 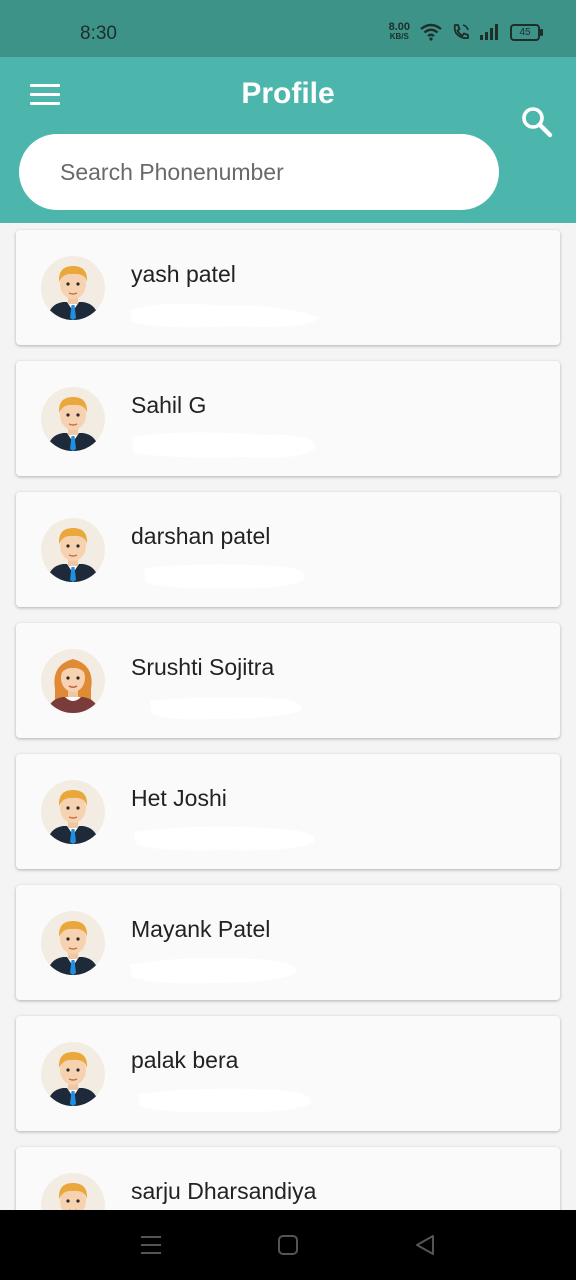 I want to click on status-bar: 8:30 8.00 KB/S 45, so click(x=288, y=28).